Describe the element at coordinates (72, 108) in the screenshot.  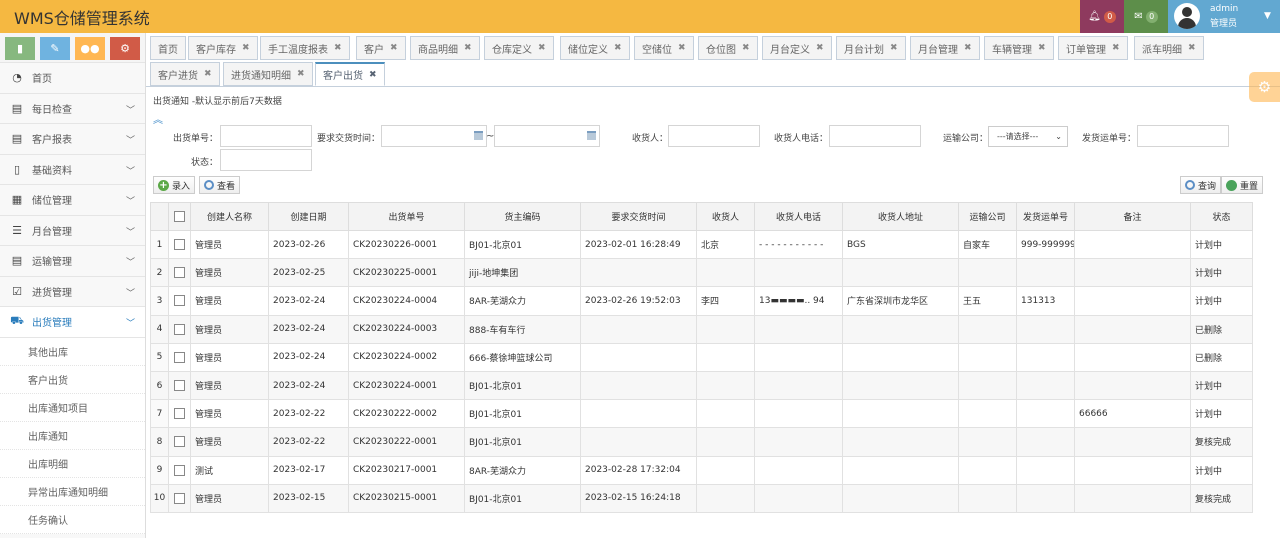
I see `sidebar-item-daily-check: ▤ 每日检查 ﹀` at that location.